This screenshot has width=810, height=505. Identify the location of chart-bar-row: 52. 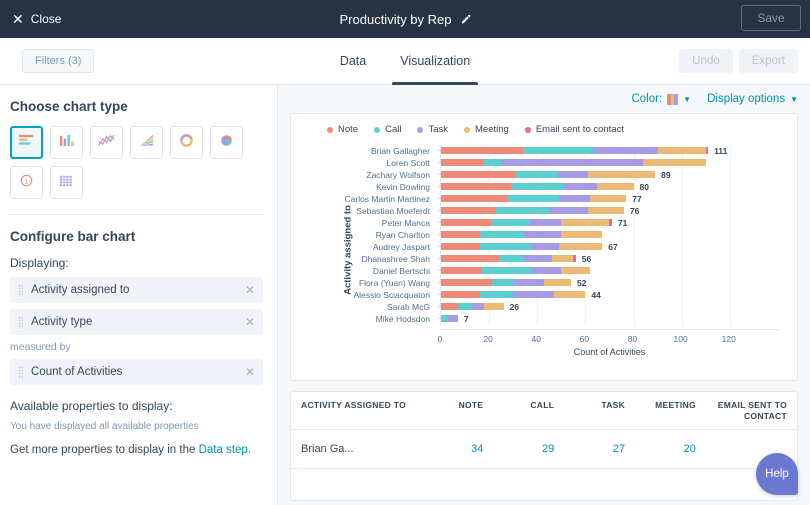
(608, 283).